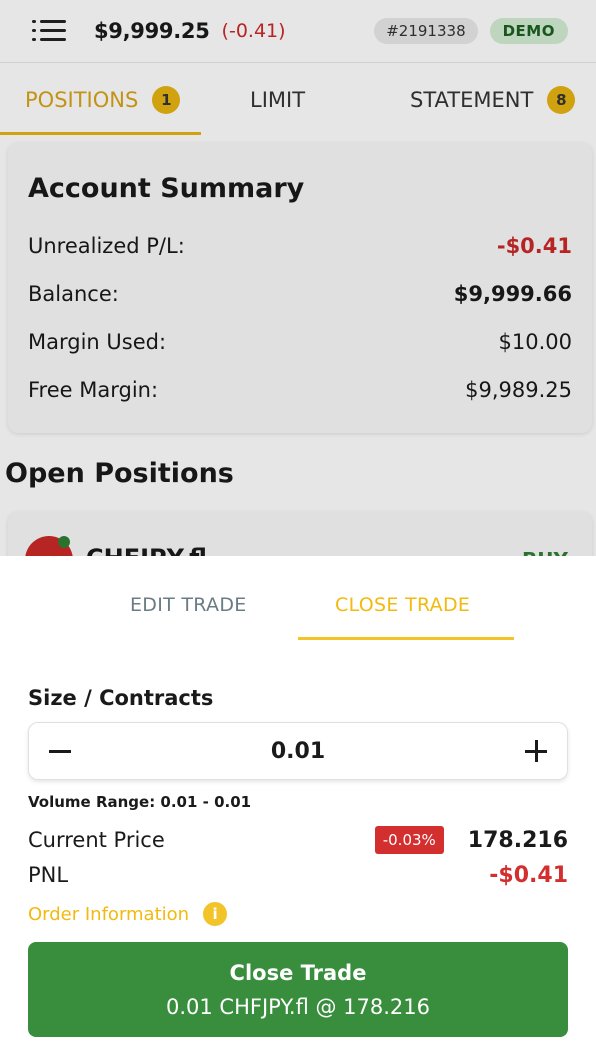 Image resolution: width=596 pixels, height=1045 pixels. What do you see at coordinates (406, 638) in the screenshot?
I see `sheet-active-tab-indicator` at bounding box center [406, 638].